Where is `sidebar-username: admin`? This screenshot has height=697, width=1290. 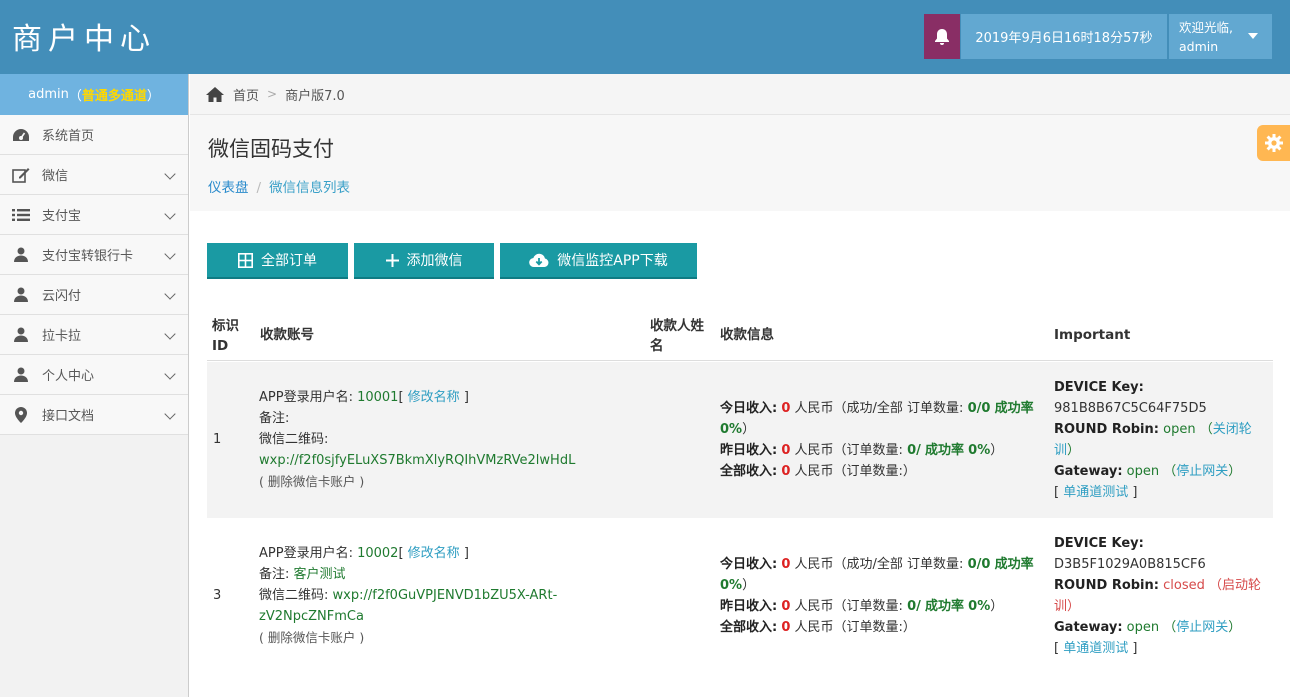
sidebar-username: admin is located at coordinates (48, 94).